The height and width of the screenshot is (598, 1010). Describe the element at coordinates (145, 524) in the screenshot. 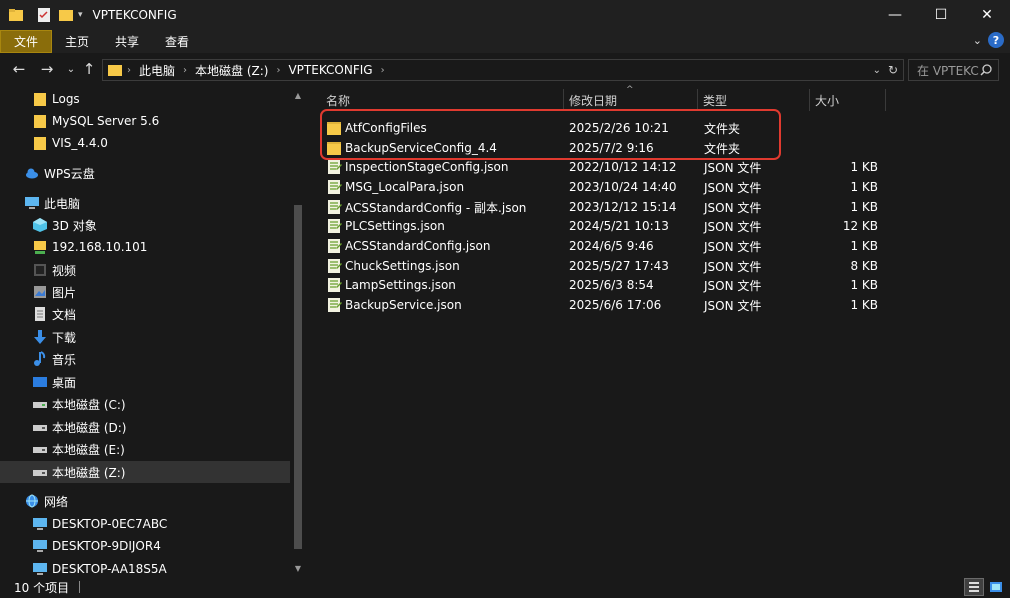

I see `sidebar-item-desktop-0ec7abc: DESKTOP-0EC7ABC` at that location.